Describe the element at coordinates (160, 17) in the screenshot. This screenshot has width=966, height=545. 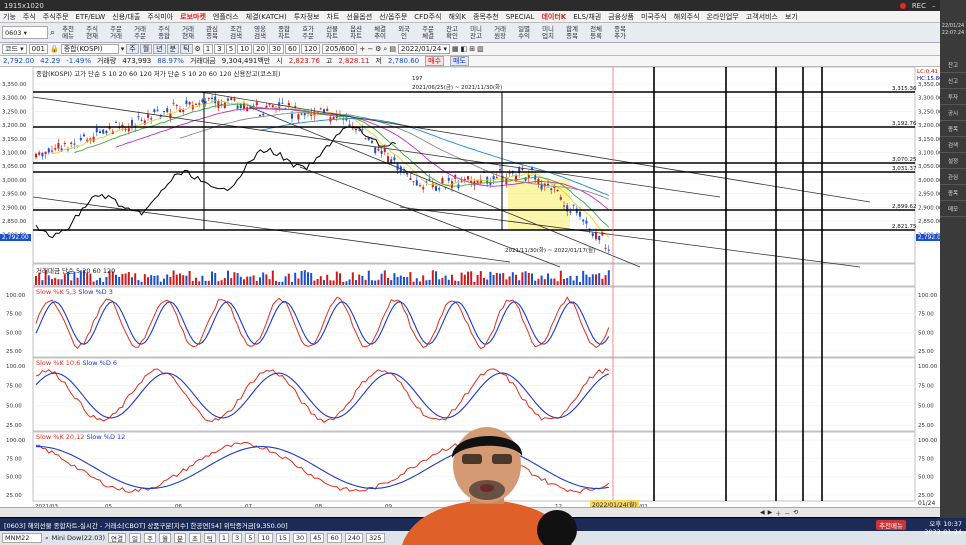
I see `menu-item: 주식미아` at that location.